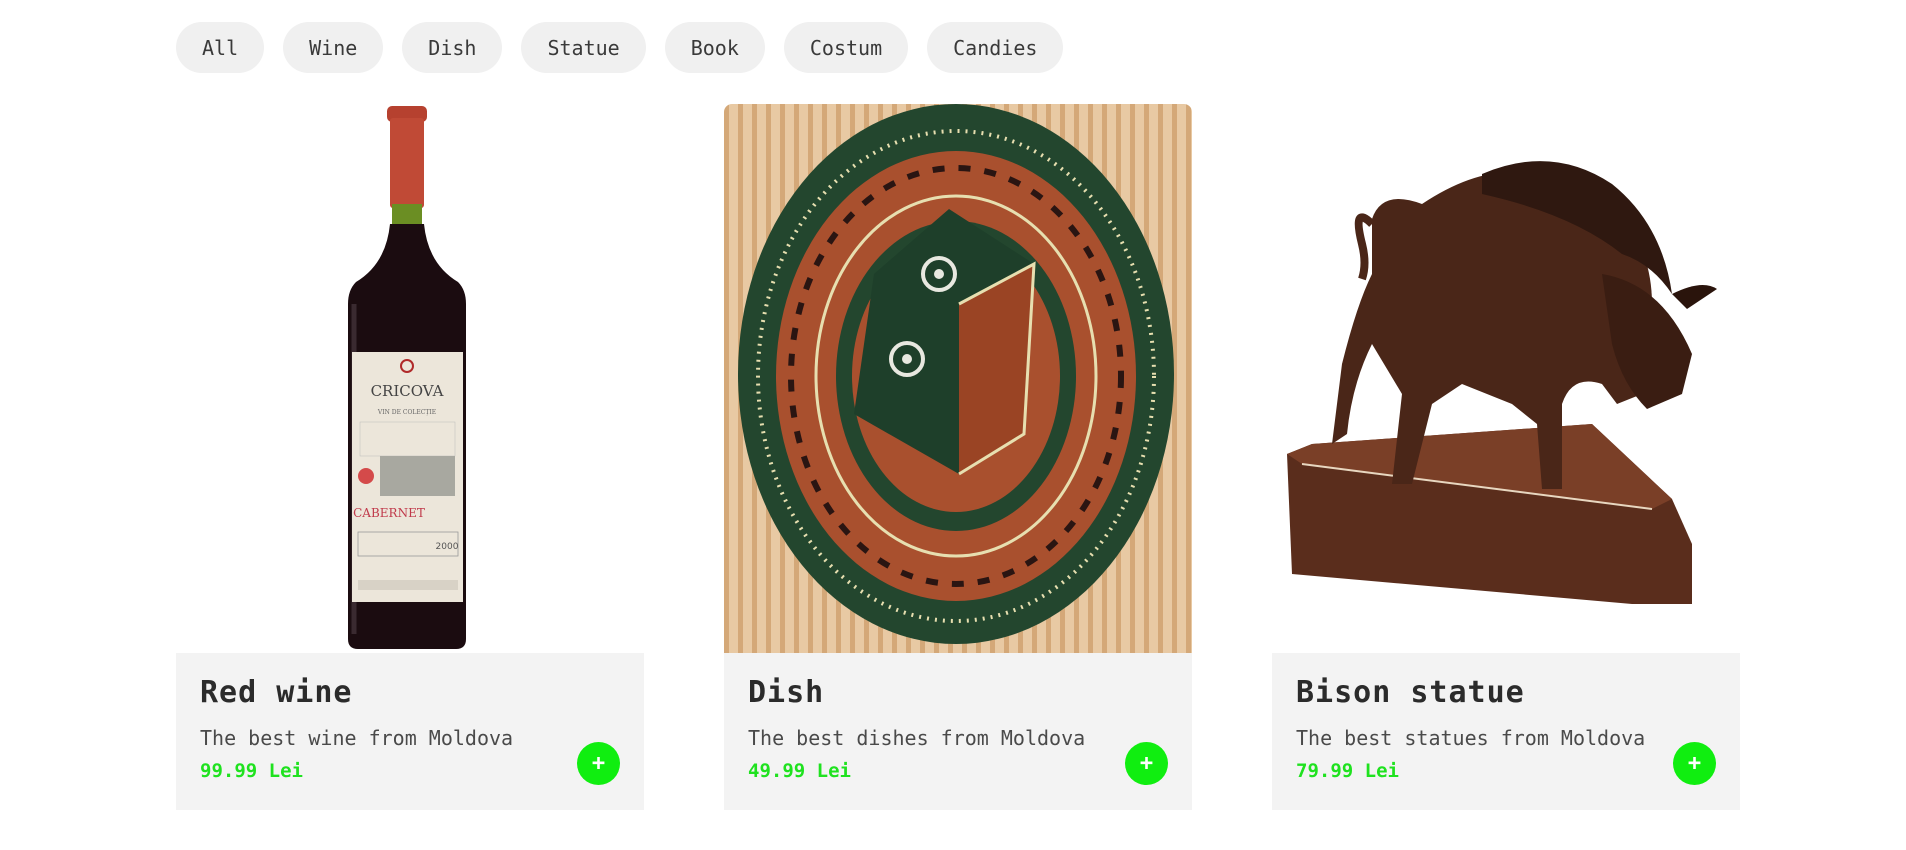  I want to click on product-price: 99.99 Lei, so click(251, 771).